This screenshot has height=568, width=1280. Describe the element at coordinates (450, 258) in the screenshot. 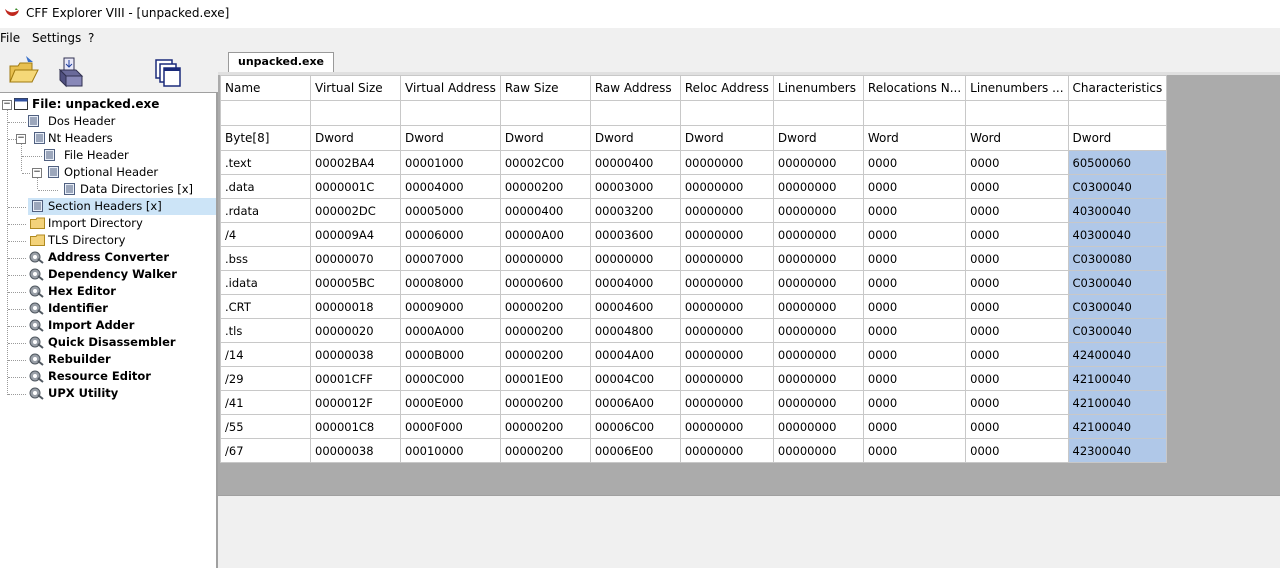

I see `table-cell: 00007000` at that location.